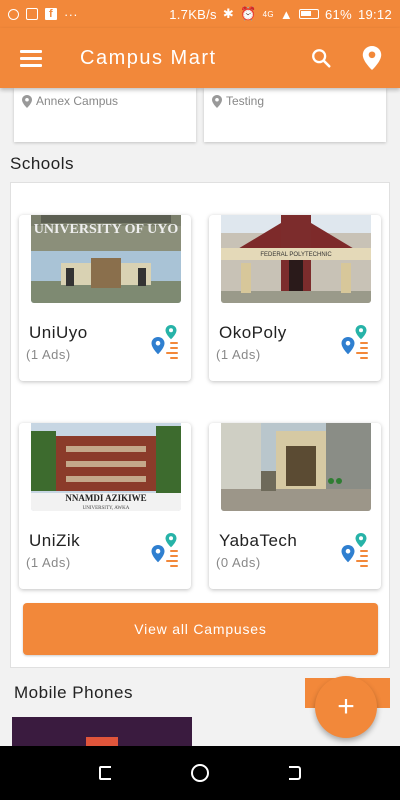 This screenshot has width=400, height=800. What do you see at coordinates (58, 332) in the screenshot?
I see `school-name: UniUyo` at bounding box center [58, 332].